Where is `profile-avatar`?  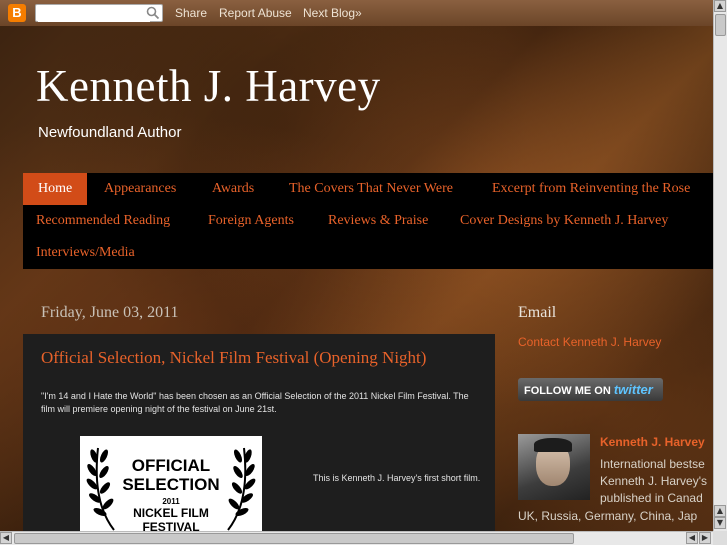
profile-avatar is located at coordinates (554, 467).